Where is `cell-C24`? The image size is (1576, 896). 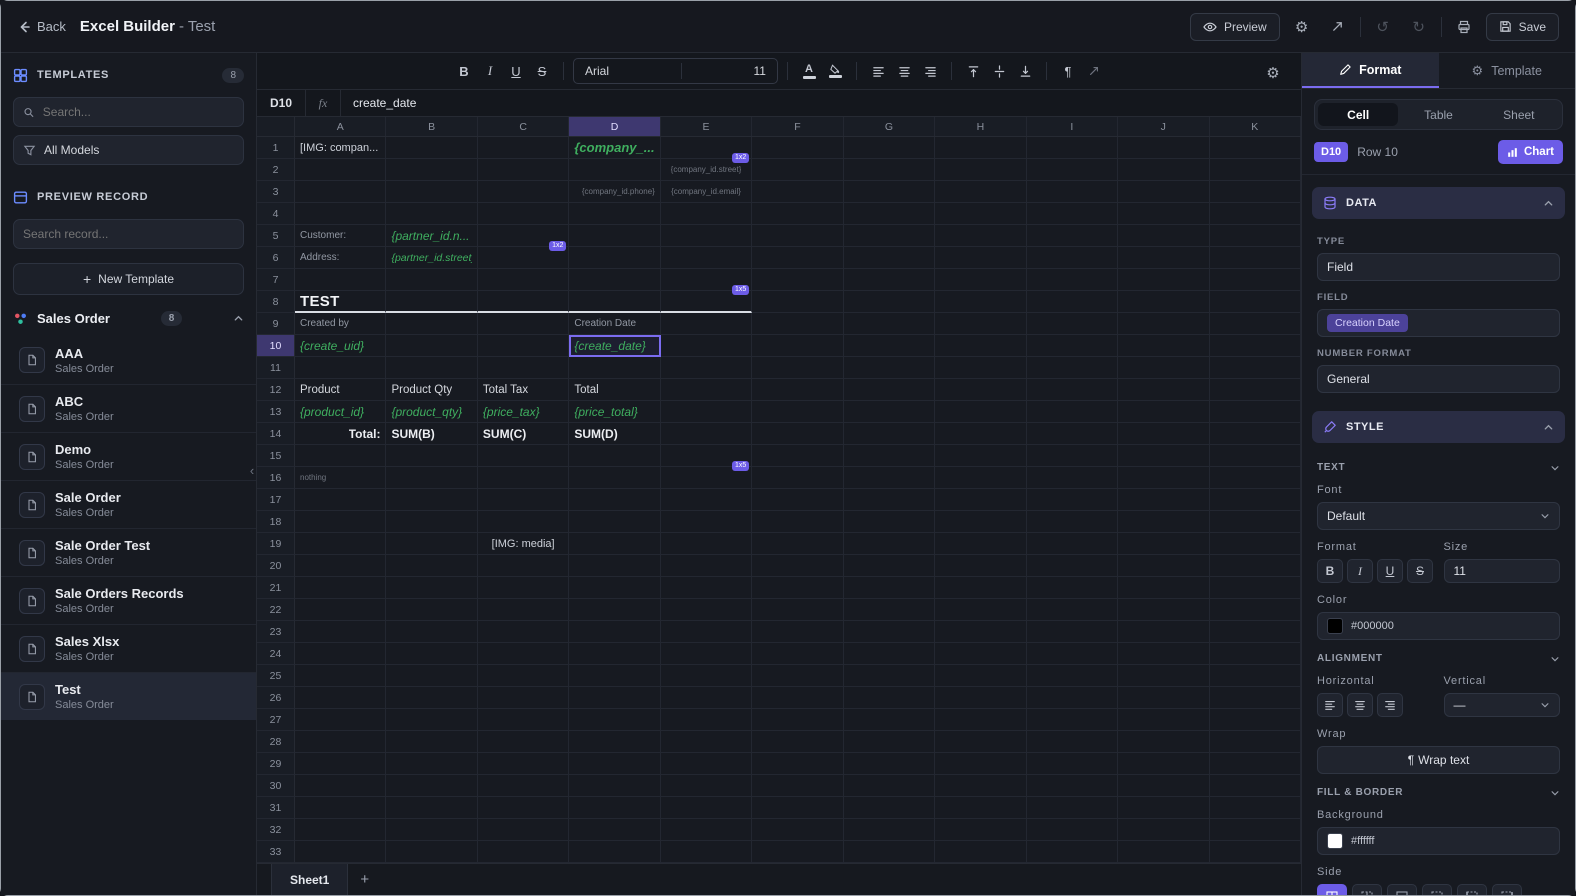
cell-C24 is located at coordinates (523, 654).